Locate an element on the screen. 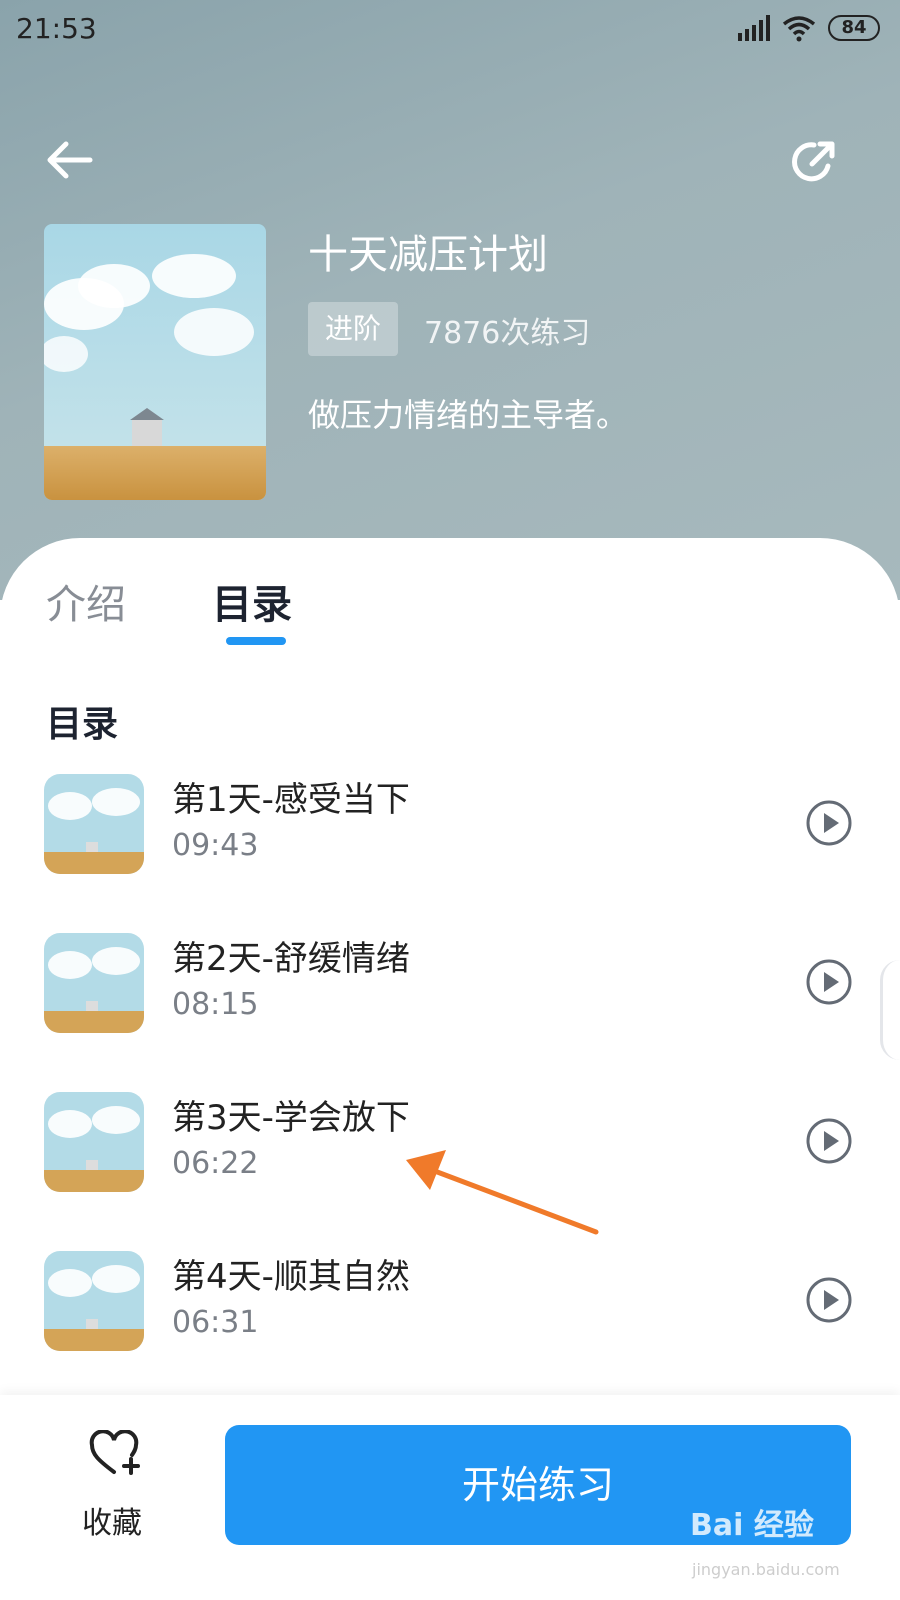 Image resolution: width=900 pixels, height=1600 pixels. status-time: 21:53 is located at coordinates (56, 28).